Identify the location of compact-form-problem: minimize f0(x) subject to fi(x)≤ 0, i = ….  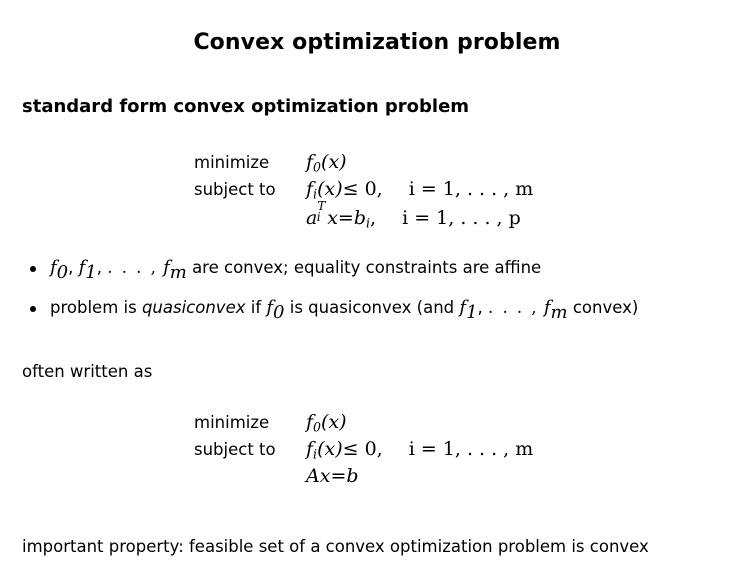
(363, 451).